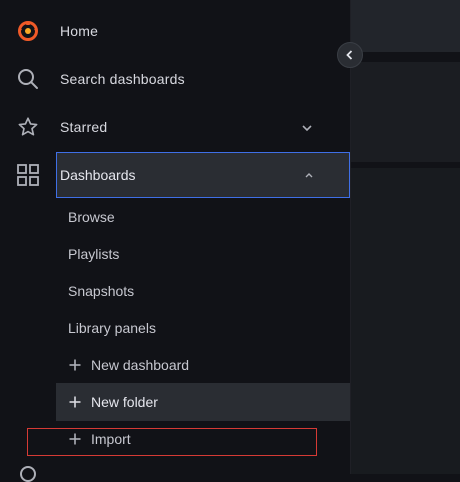  What do you see at coordinates (93, 254) in the screenshot?
I see `submenu-playlists: Playlists` at bounding box center [93, 254].